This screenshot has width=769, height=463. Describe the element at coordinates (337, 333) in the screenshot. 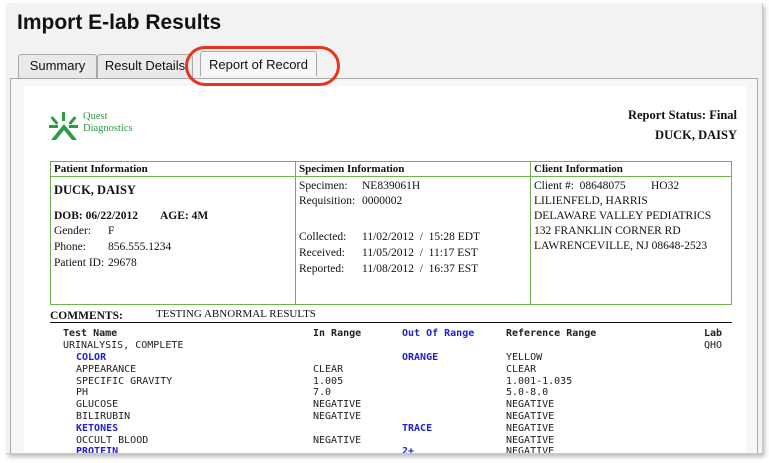

I see `col-header-in-range: In Range` at that location.